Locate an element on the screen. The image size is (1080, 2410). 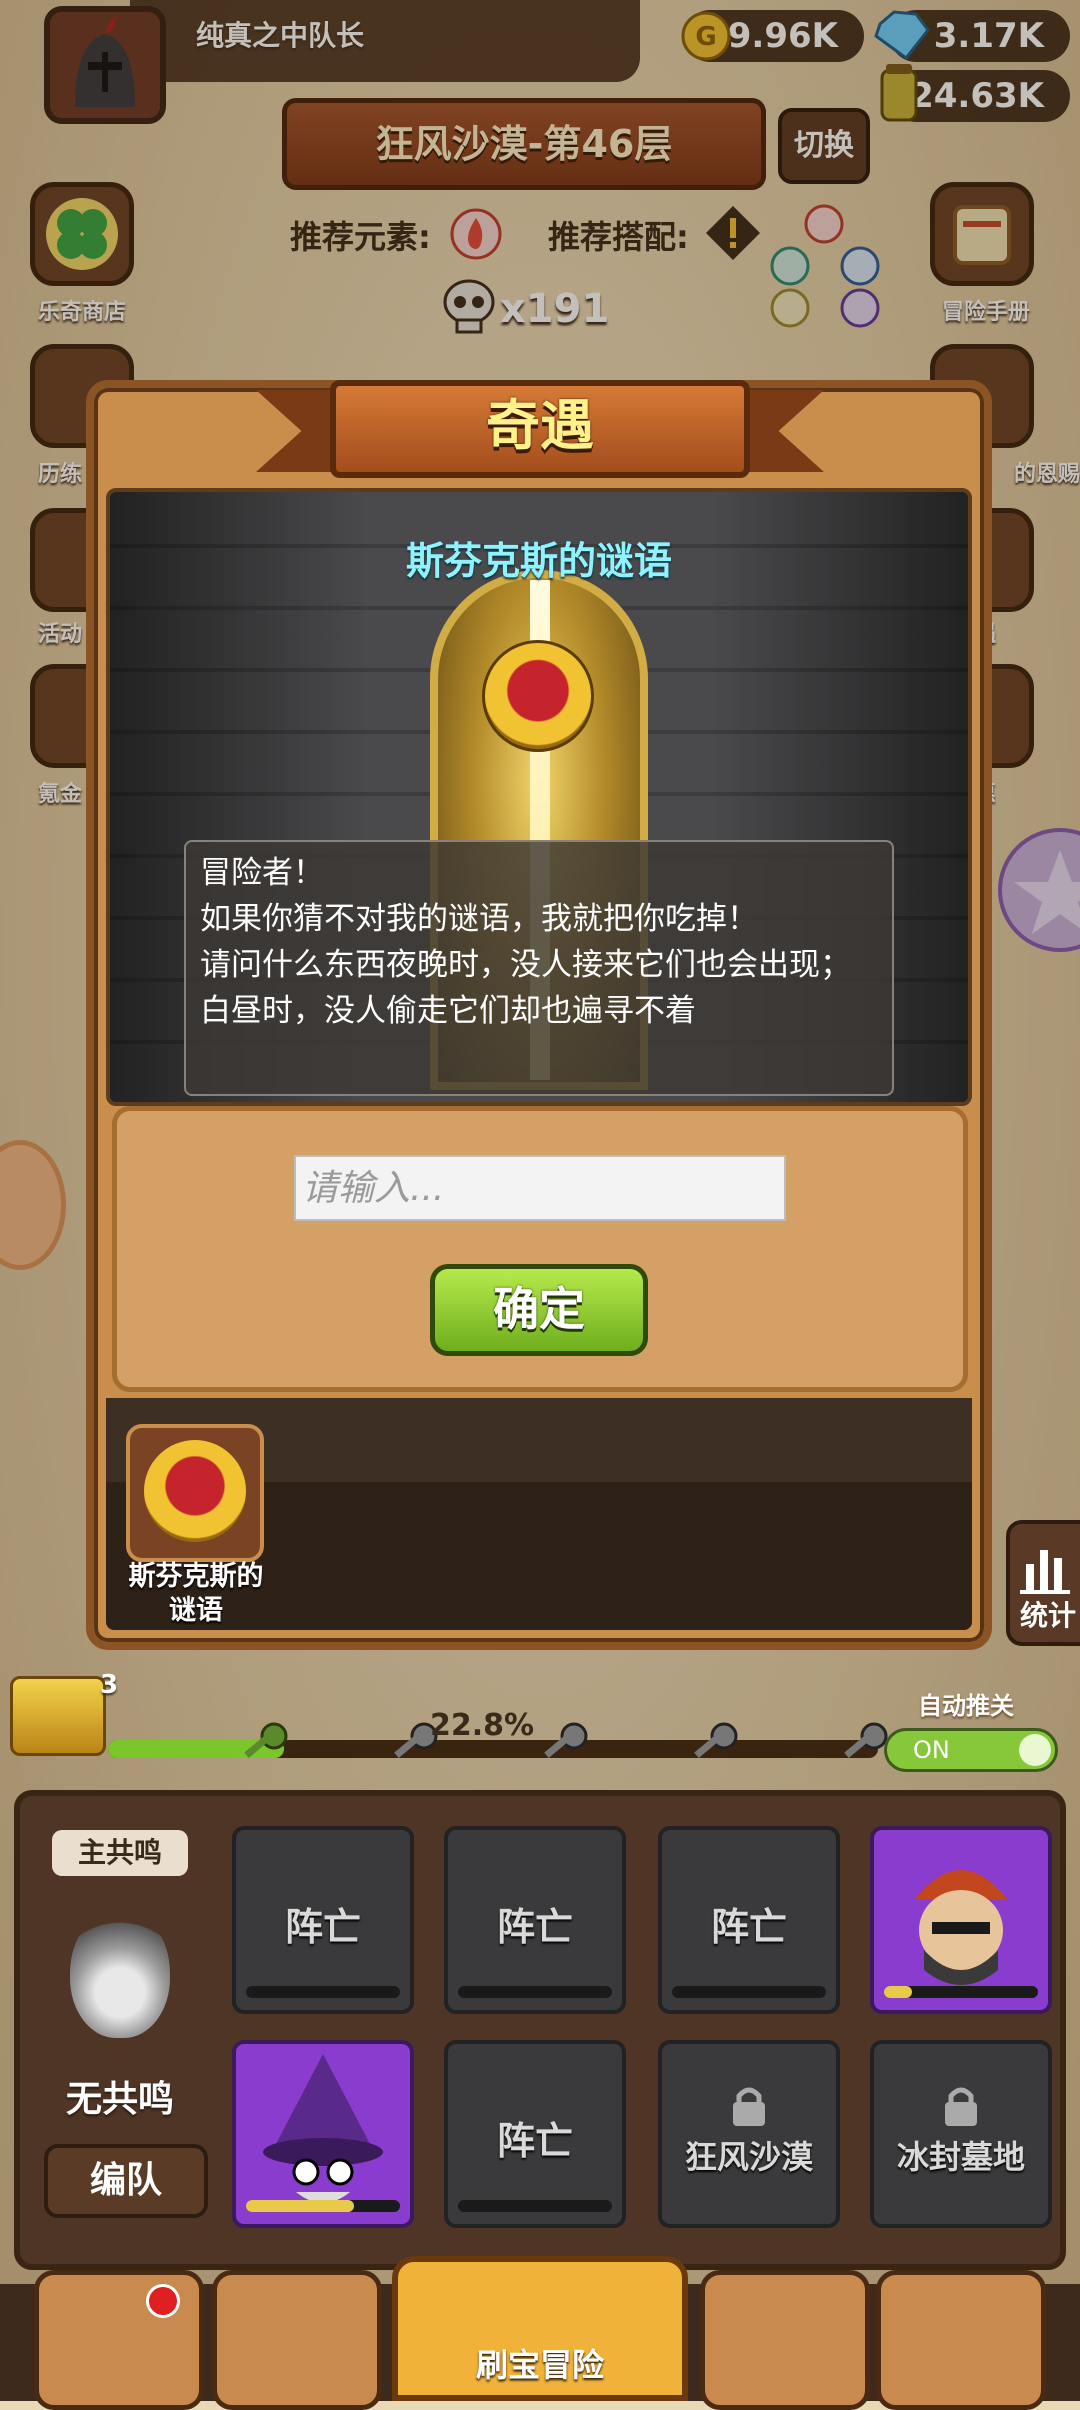
hero-slot-wizard is located at coordinates (323, 2134).